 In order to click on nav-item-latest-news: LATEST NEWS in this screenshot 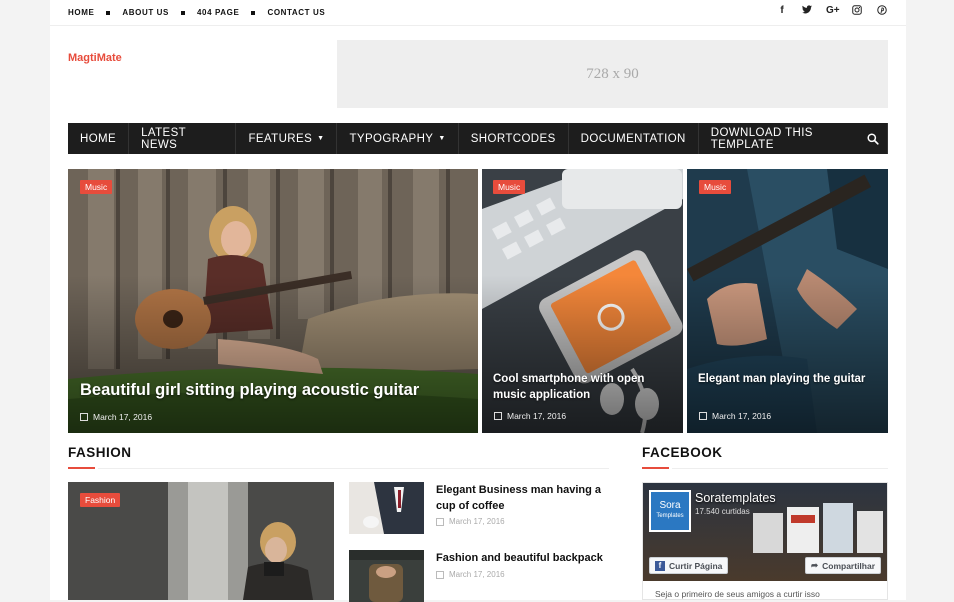, I will do `click(183, 138)`.